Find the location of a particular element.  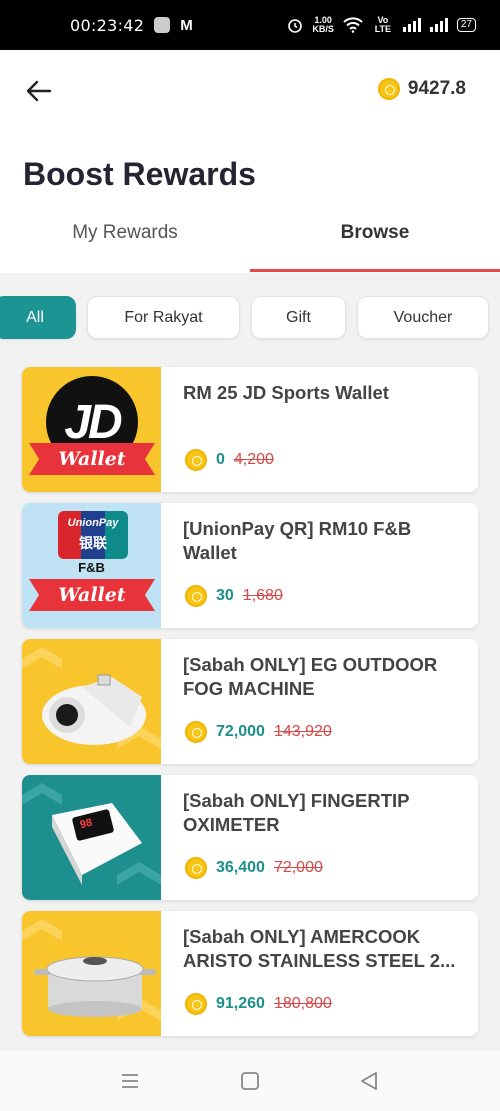

status-bar: 00:23:42 M 1.00 KB/S Vo LTE 27 is located at coordinates (250, 25).